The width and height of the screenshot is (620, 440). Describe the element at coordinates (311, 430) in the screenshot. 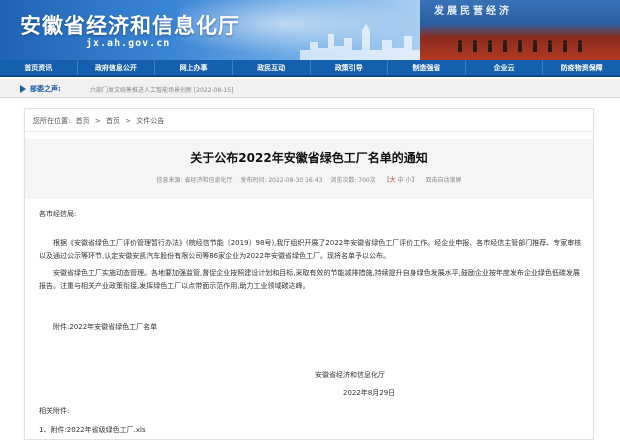

I see `attachment-file-list: 1、附件:2022年省级绿色工厂.xls` at that location.